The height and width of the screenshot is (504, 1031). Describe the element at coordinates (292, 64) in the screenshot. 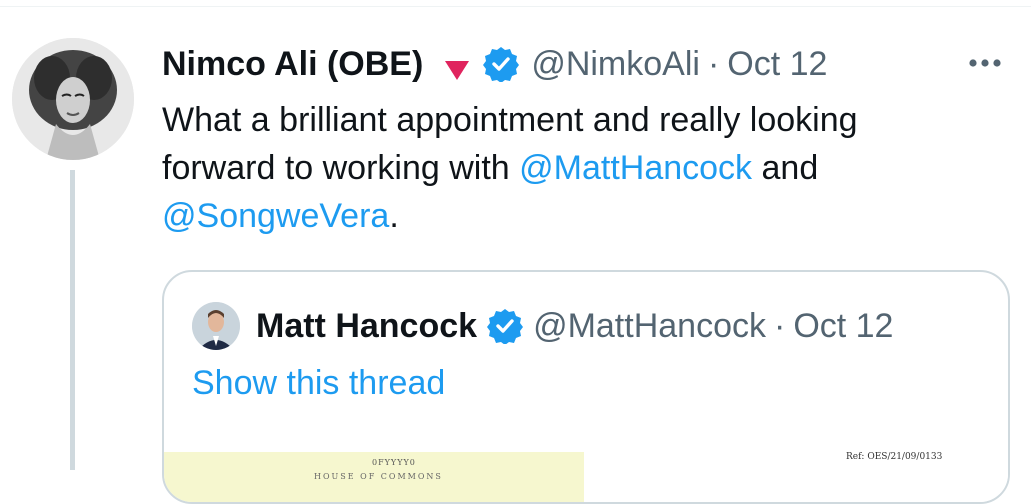

I see `author-display-name: Nimco Ali (OBE)` at that location.